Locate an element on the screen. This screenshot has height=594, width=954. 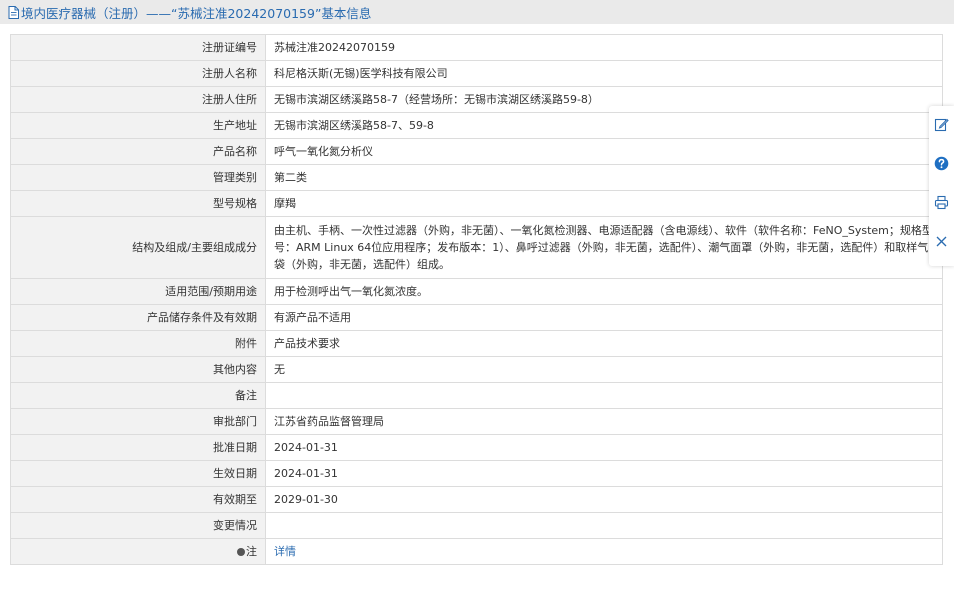
edit-icon is located at coordinates (941, 125).